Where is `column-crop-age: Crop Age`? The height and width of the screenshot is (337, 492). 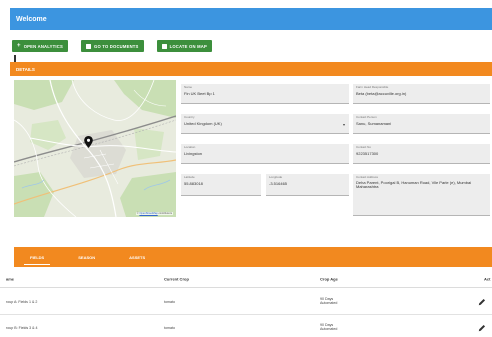 column-crop-age: Crop Age is located at coordinates (329, 278).